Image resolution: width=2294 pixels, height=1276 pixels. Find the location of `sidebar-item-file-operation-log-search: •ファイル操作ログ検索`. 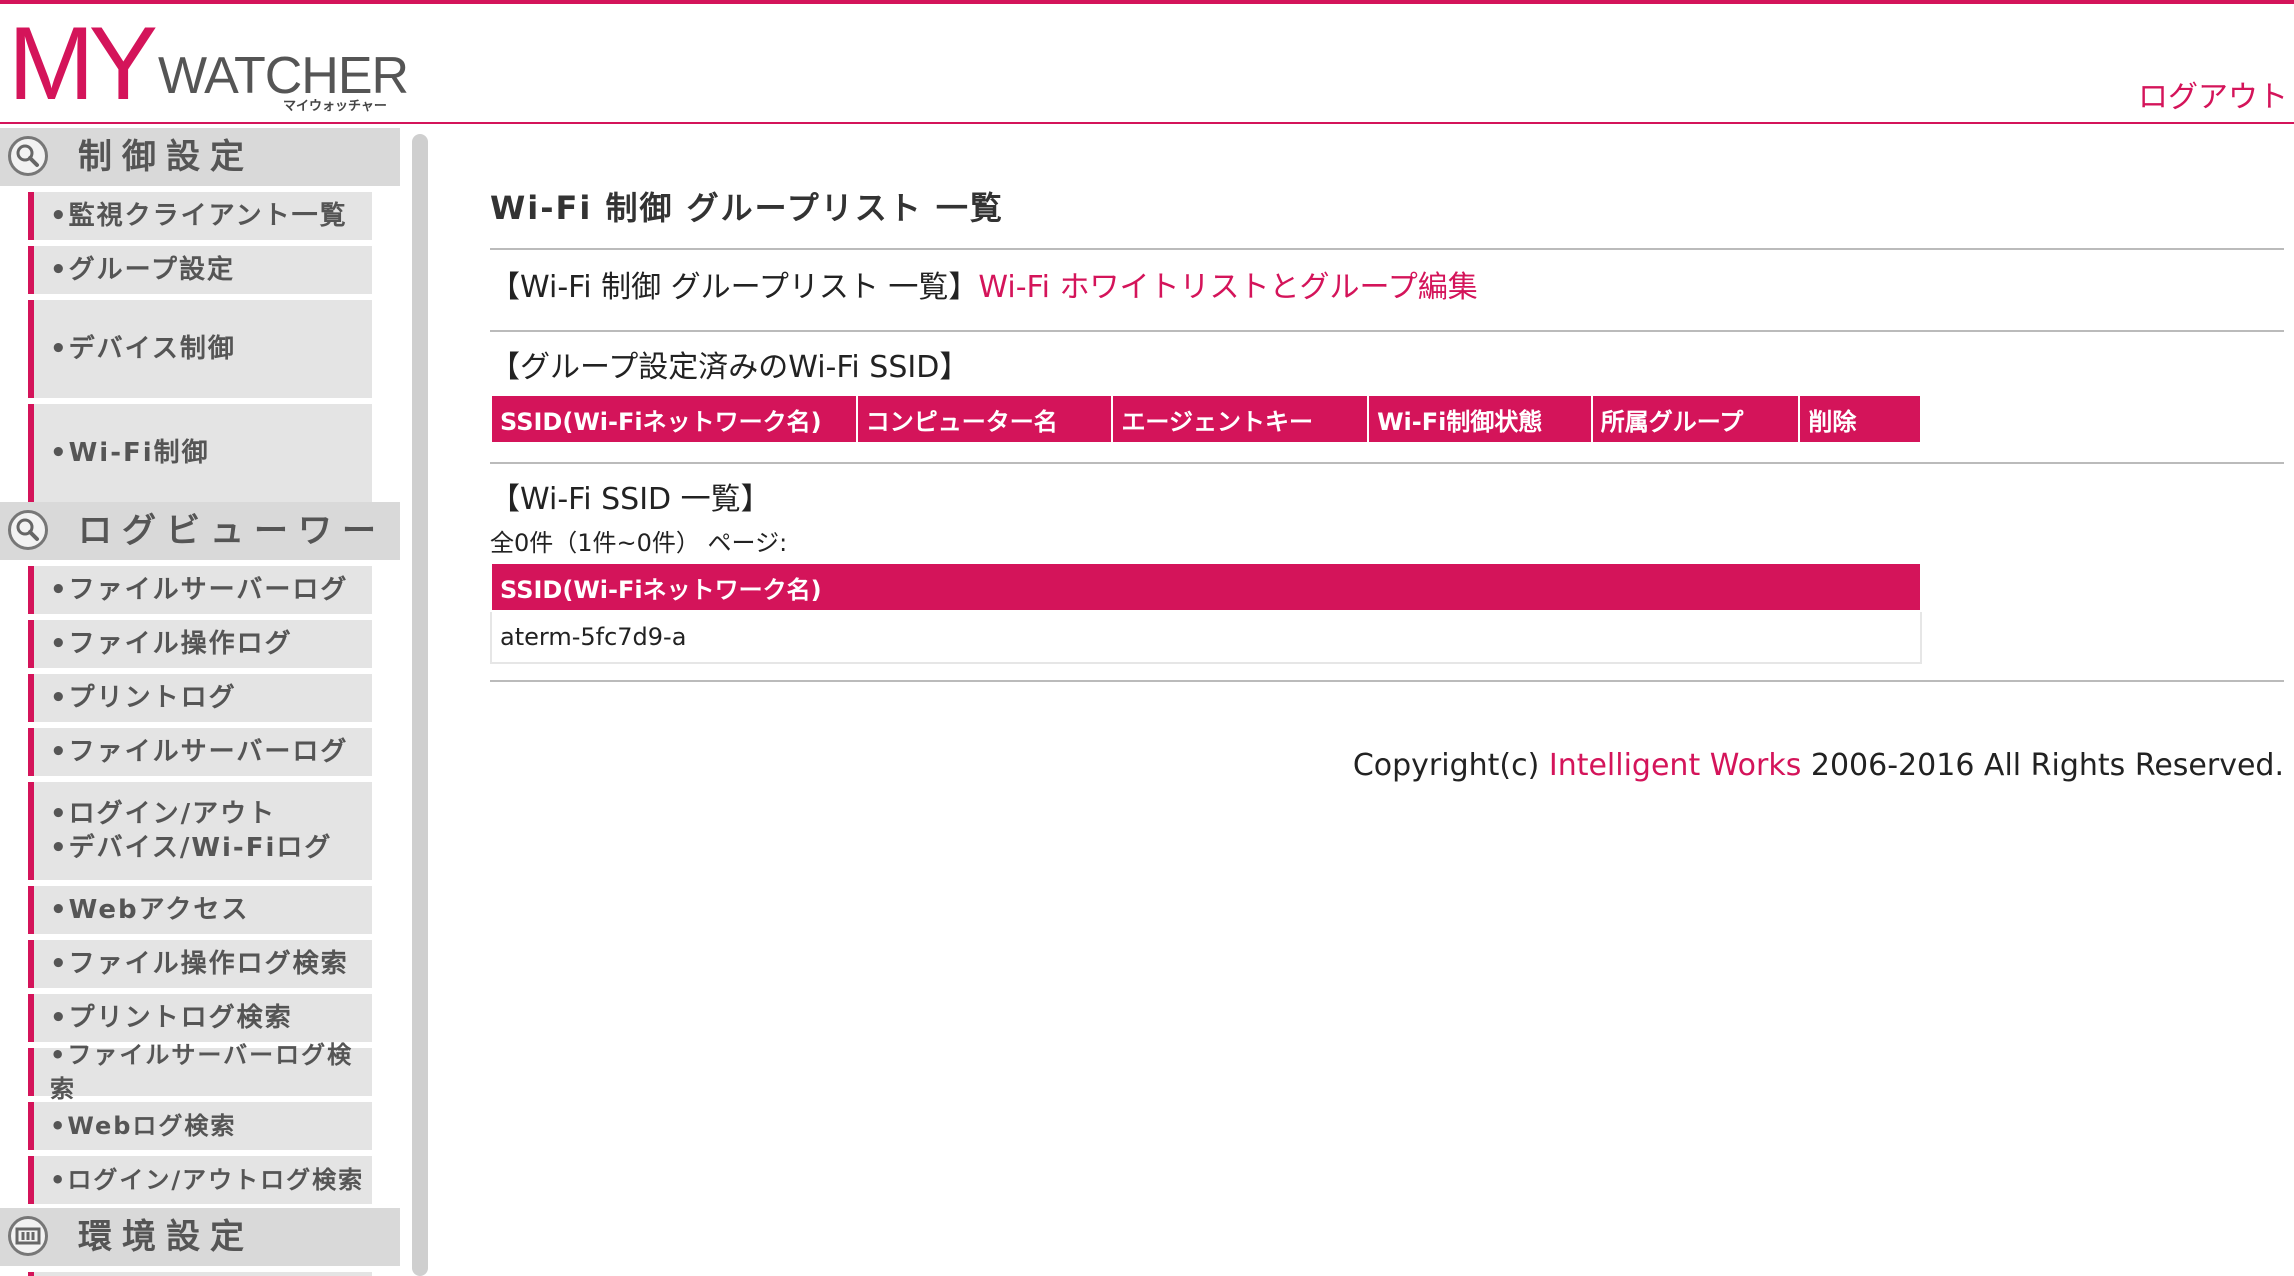

sidebar-item-file-operation-log-search: •ファイル操作ログ検索 is located at coordinates (200, 964).